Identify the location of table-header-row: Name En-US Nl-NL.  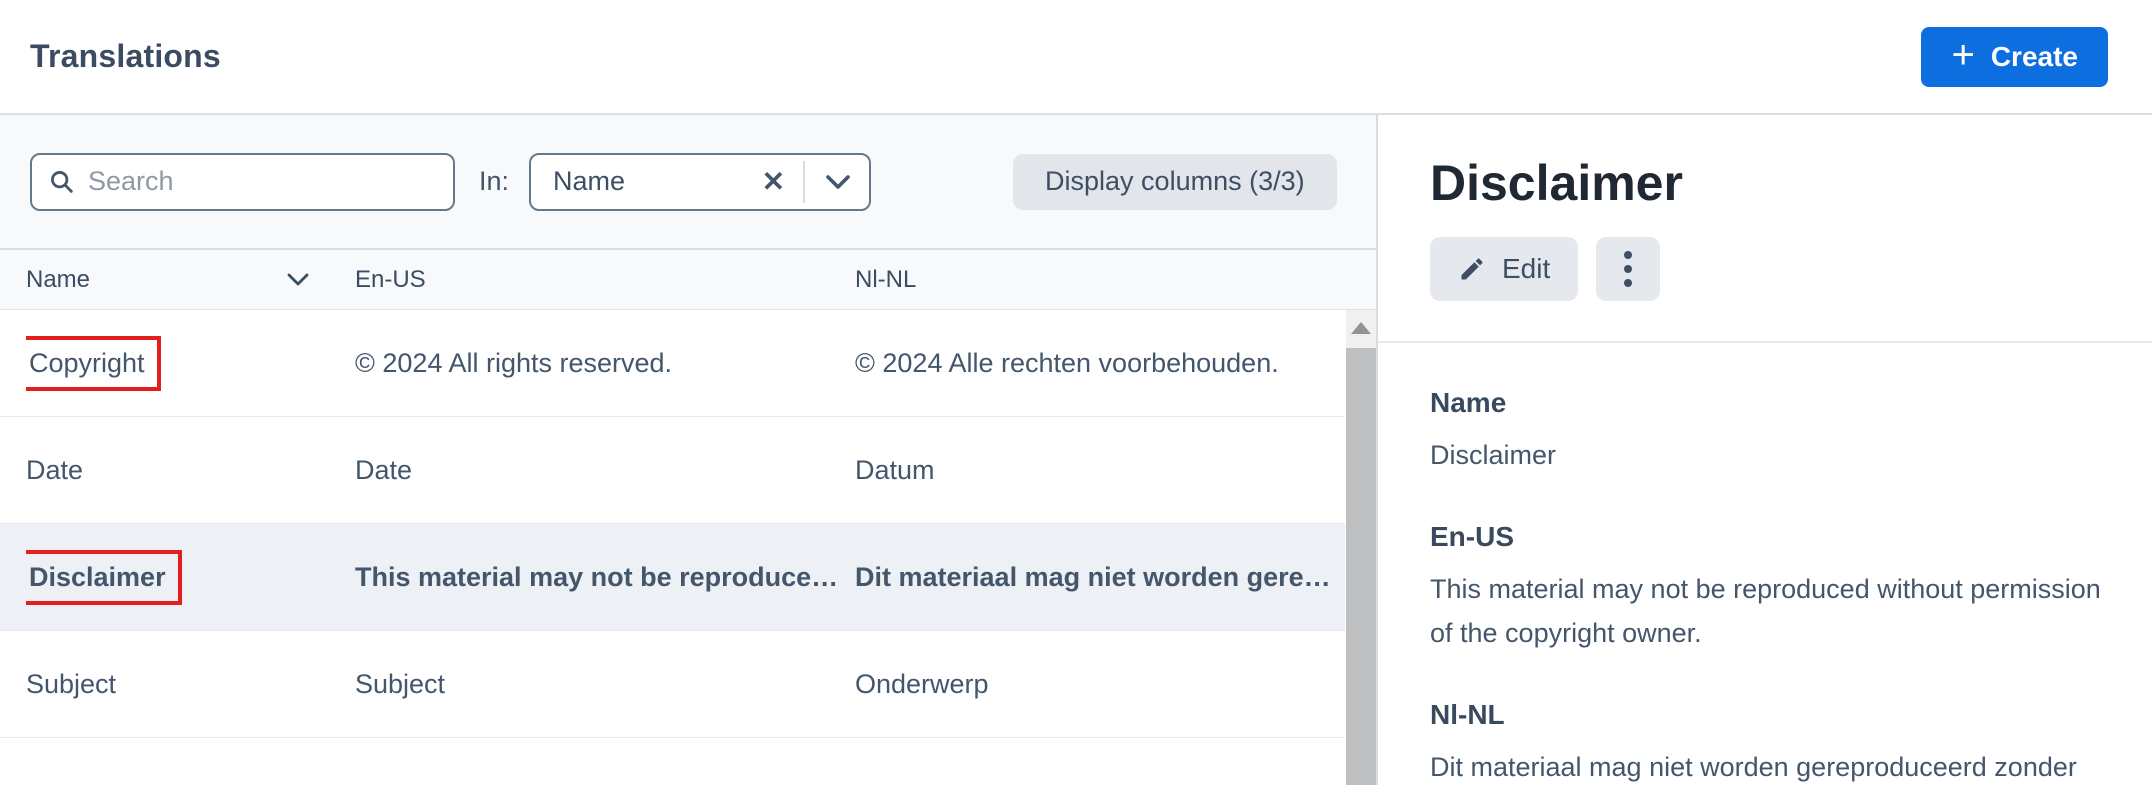
(688, 279).